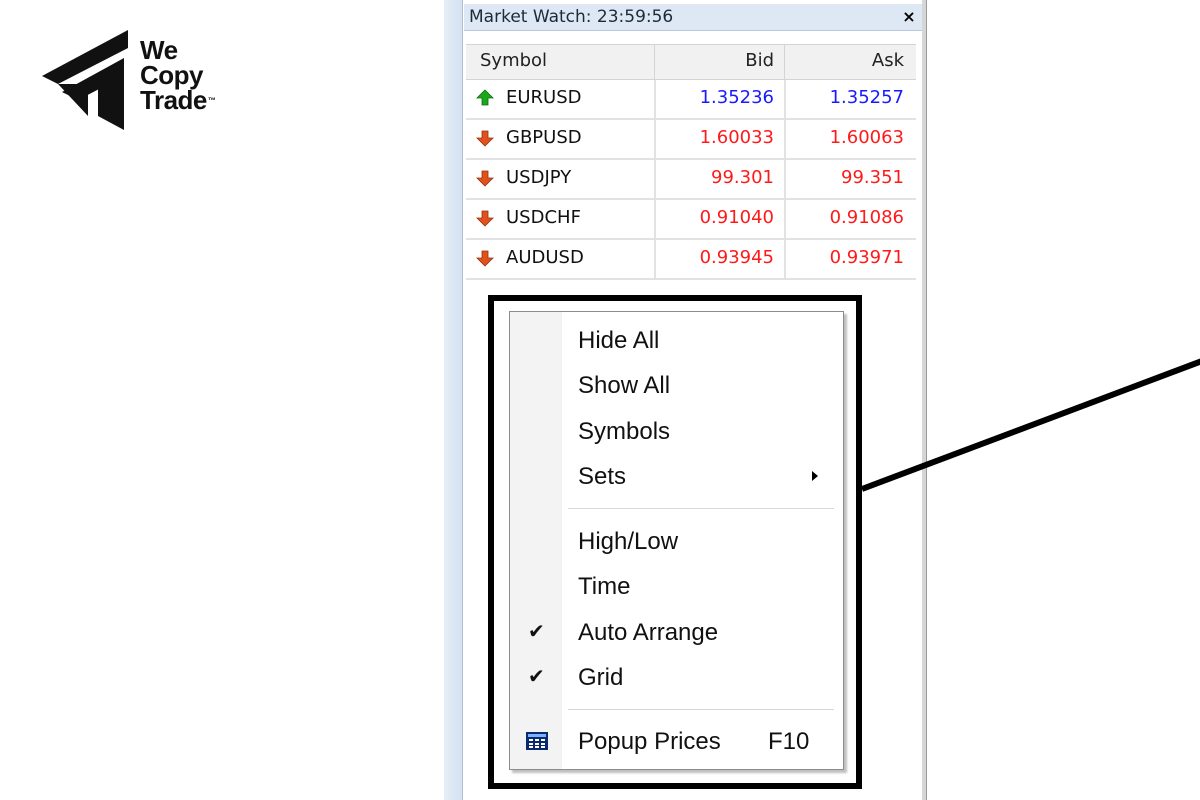 The width and height of the screenshot is (1200, 800). Describe the element at coordinates (866, 97) in the screenshot. I see `ask-cell: 1.35257` at that location.